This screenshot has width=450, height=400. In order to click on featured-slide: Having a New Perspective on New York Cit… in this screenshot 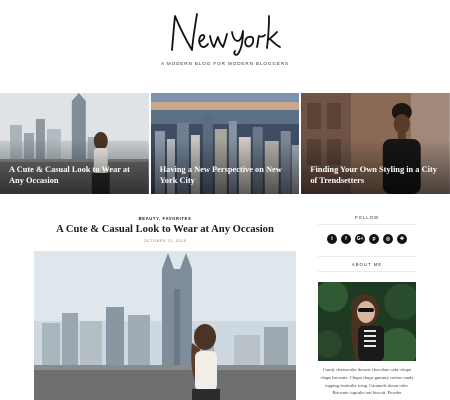, I will do `click(225, 143)`.